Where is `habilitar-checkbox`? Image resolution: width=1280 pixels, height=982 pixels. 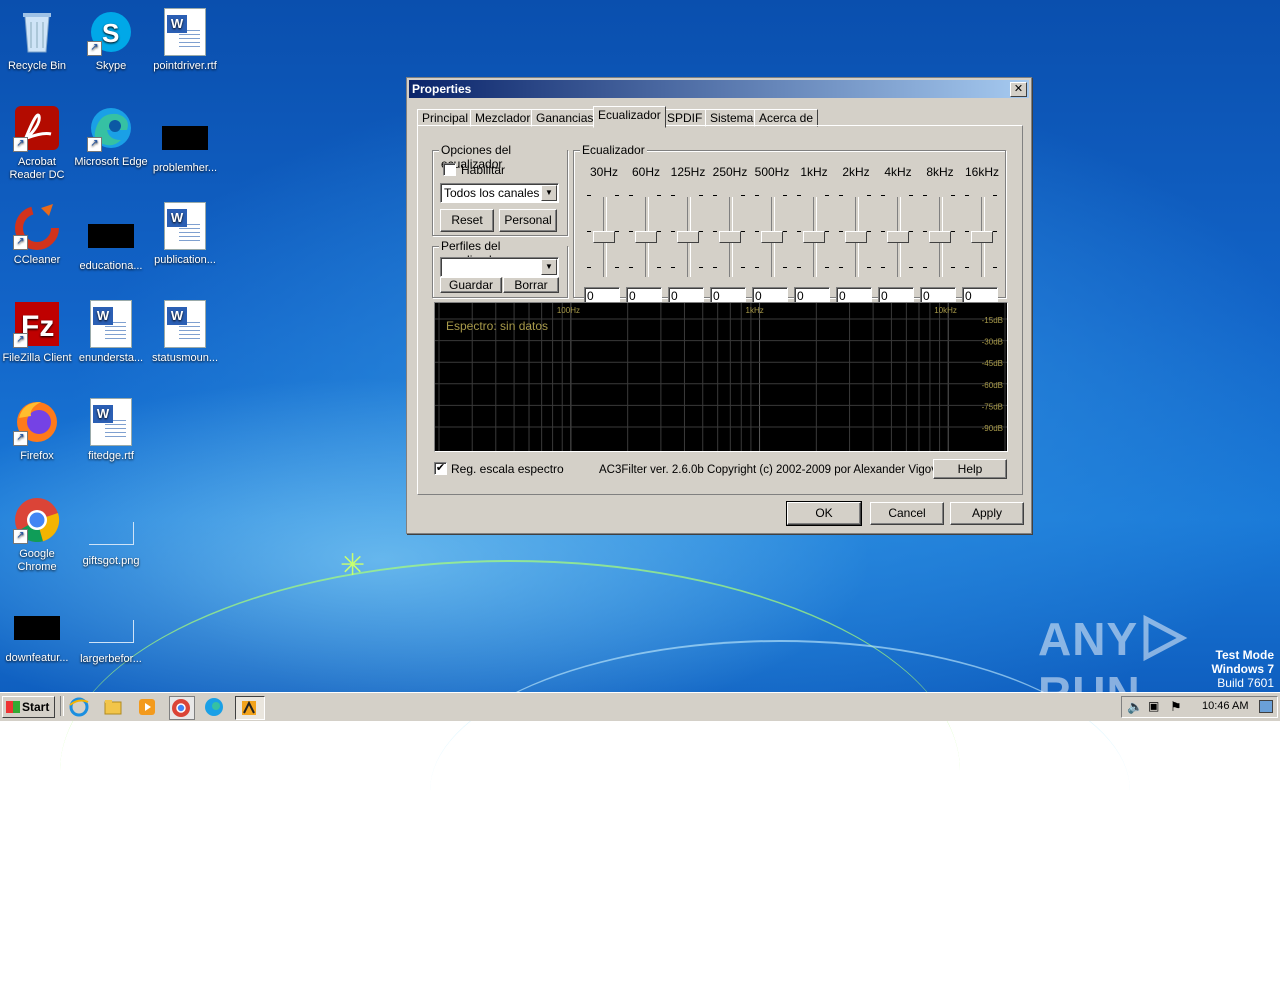 habilitar-checkbox is located at coordinates (449, 169).